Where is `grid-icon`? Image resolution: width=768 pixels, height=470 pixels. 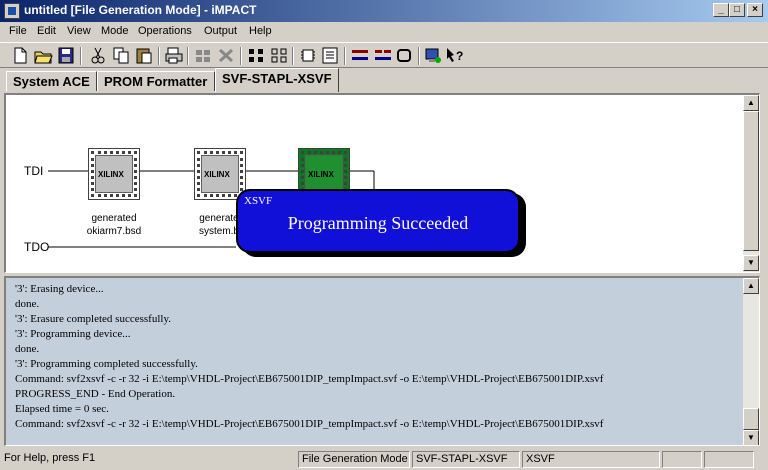 grid-icon is located at coordinates (256, 55).